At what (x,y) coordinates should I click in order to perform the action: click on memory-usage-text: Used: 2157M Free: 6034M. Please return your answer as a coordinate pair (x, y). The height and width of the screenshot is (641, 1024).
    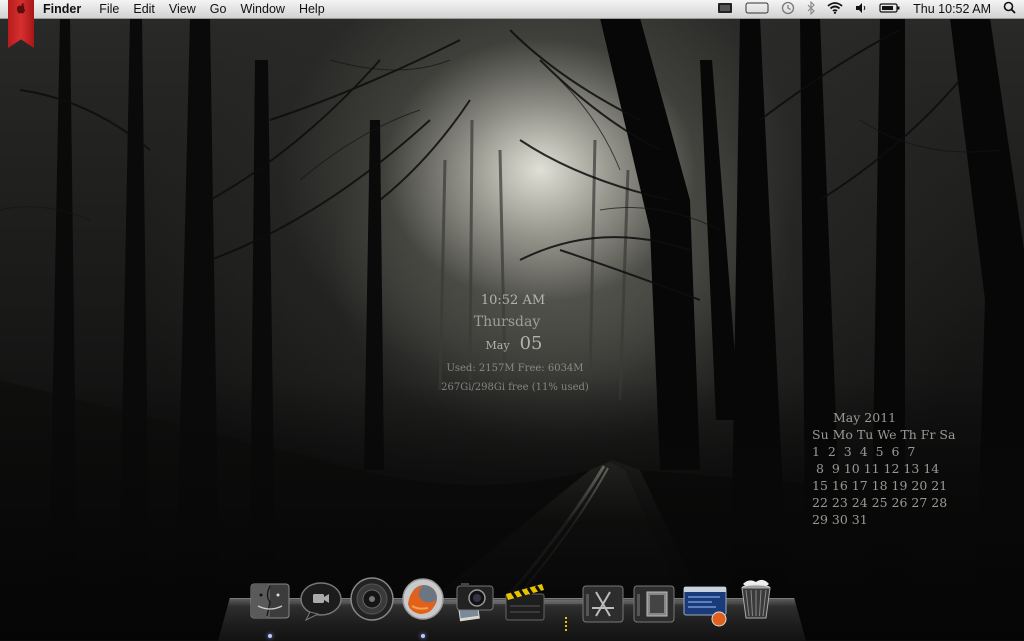
    Looking at the image, I should click on (515, 368).